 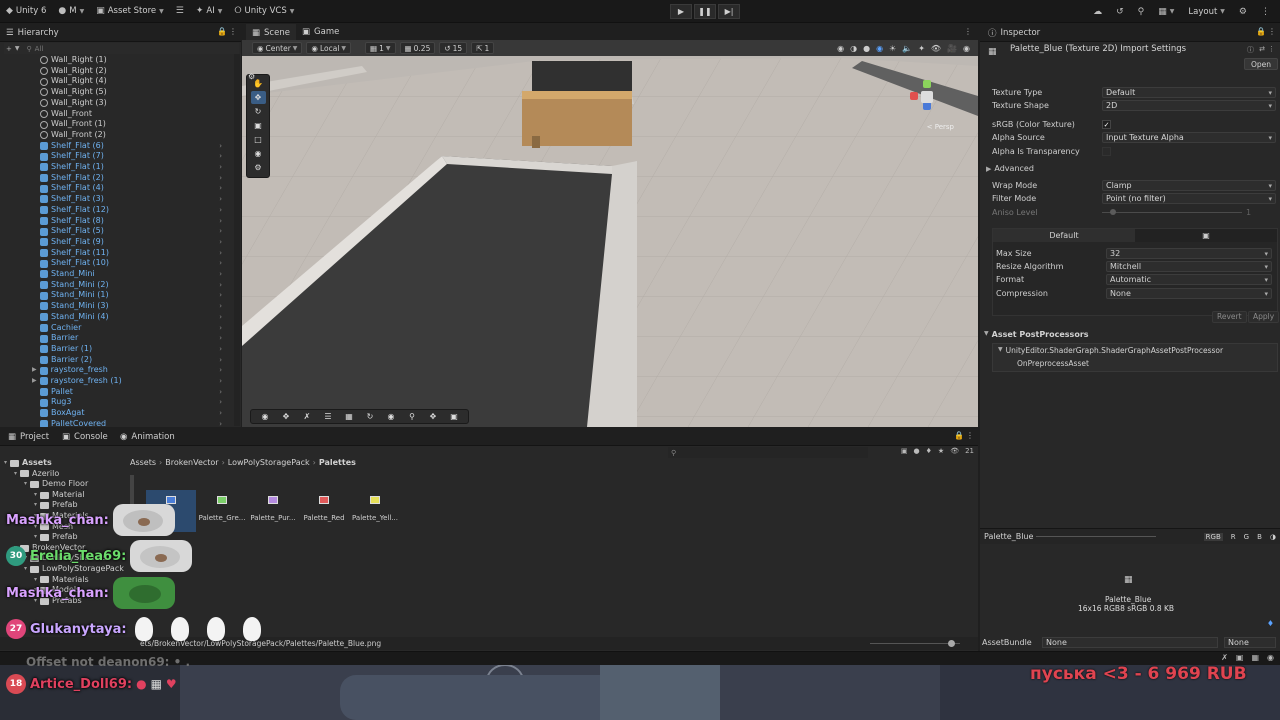 What do you see at coordinates (483, 48) in the screenshot?
I see `scale-snap: ⇱ 1` at bounding box center [483, 48].